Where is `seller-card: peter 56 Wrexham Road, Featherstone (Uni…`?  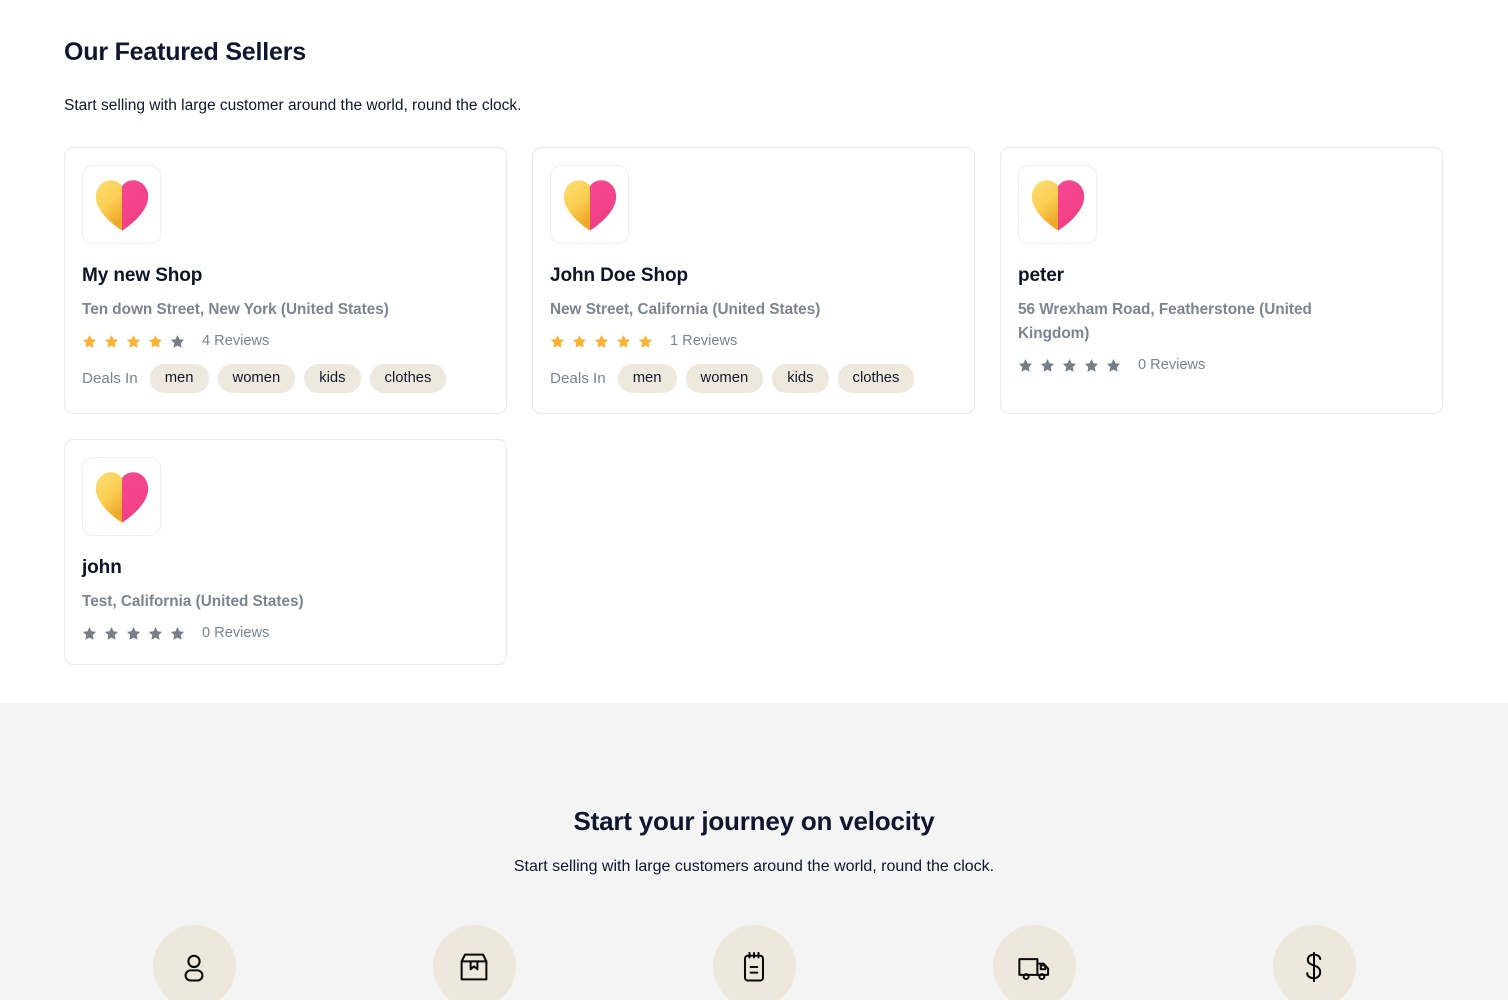 seller-card: peter 56 Wrexham Road, Featherstone (Uni… is located at coordinates (1221, 280).